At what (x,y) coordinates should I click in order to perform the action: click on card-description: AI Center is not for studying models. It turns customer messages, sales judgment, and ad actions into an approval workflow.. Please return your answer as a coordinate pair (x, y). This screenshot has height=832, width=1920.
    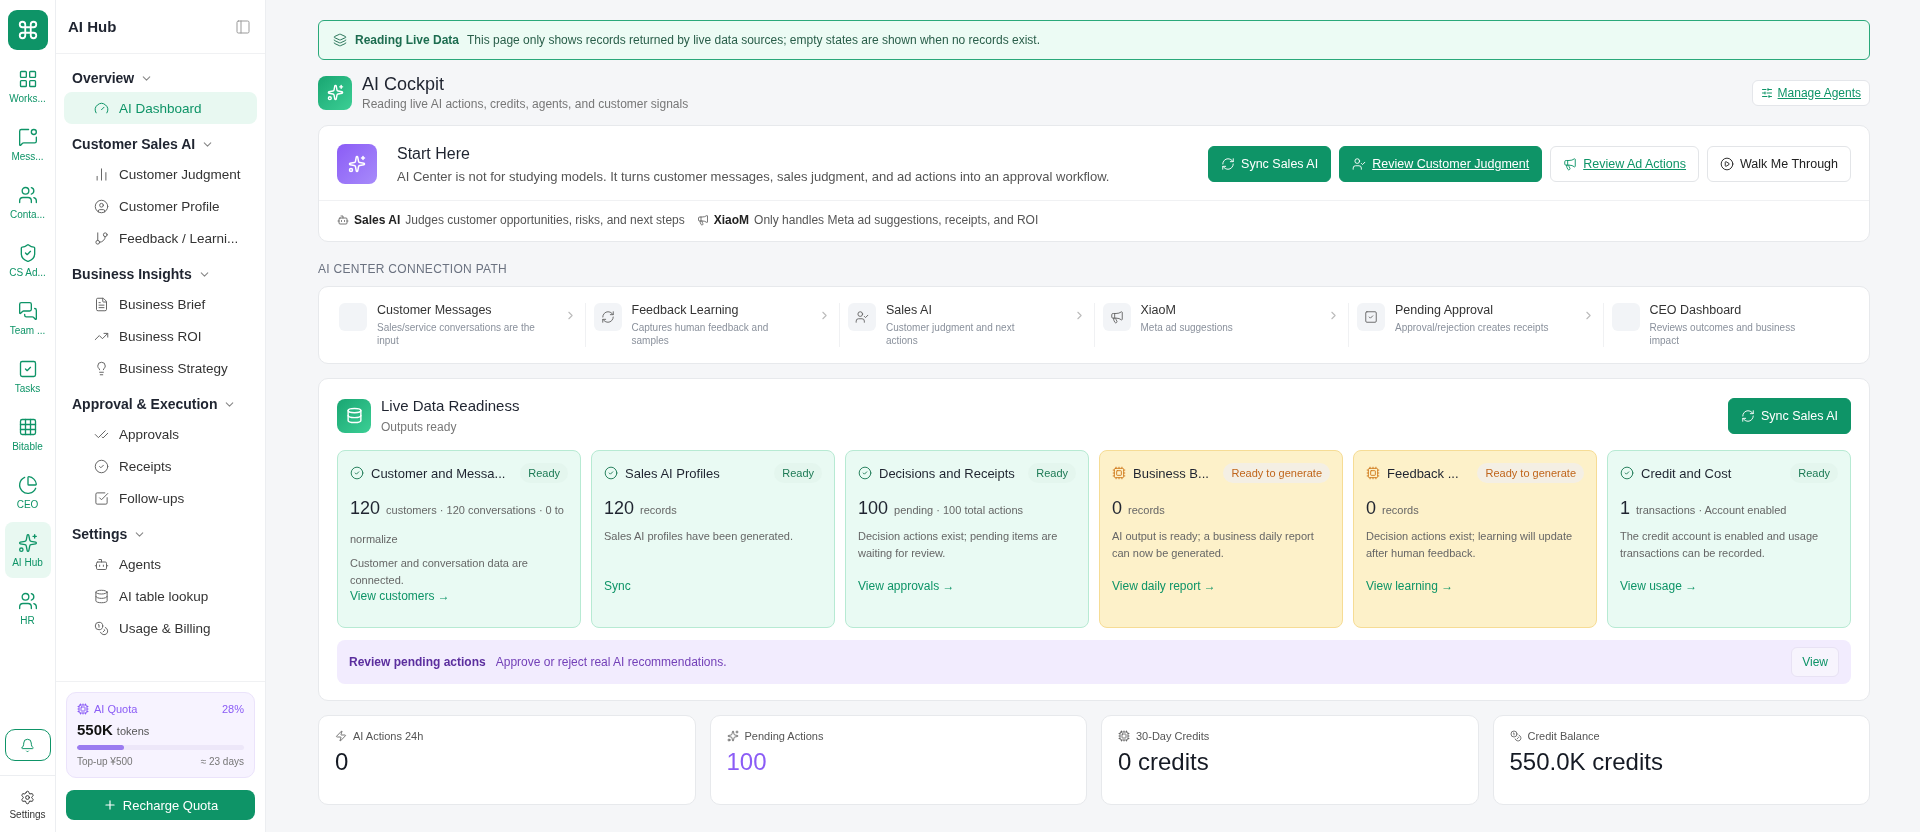
    Looking at the image, I should click on (753, 176).